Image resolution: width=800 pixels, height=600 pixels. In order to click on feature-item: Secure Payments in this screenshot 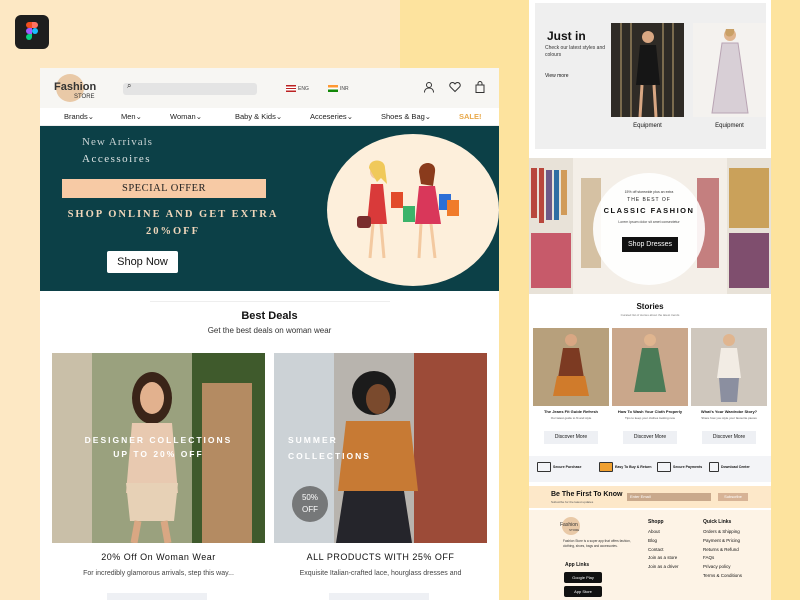, I will do `click(679, 467)`.